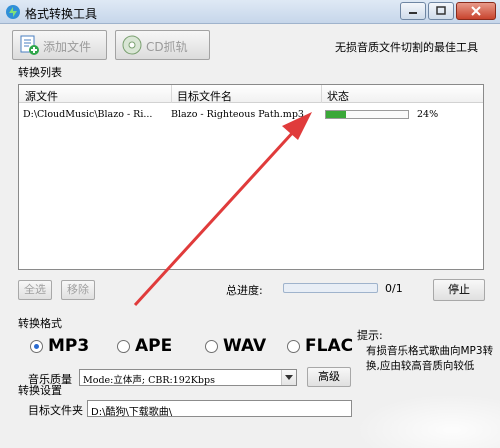 This screenshot has width=500, height=448. Describe the element at coordinates (250, 12) in the screenshot. I see `title-bar: 格式转换工具` at that location.